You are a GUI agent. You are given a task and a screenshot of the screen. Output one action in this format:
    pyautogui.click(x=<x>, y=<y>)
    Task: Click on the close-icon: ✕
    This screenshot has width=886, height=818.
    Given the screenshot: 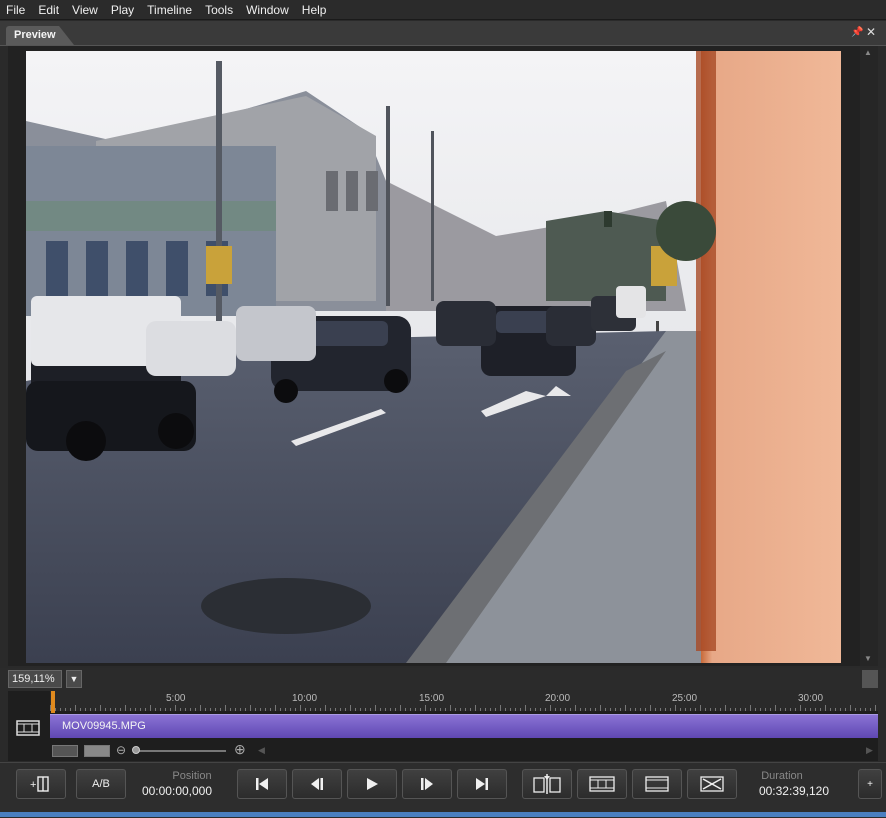 What is the action you would take?
    pyautogui.click(x=871, y=32)
    